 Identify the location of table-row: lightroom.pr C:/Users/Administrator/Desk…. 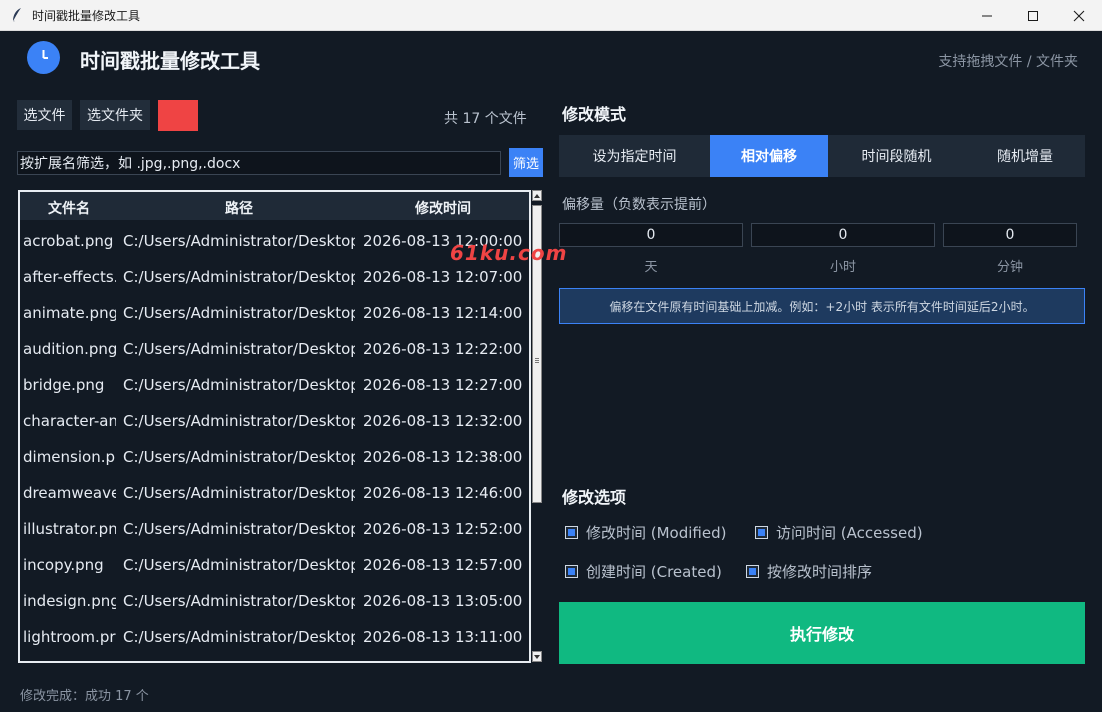
(274, 636).